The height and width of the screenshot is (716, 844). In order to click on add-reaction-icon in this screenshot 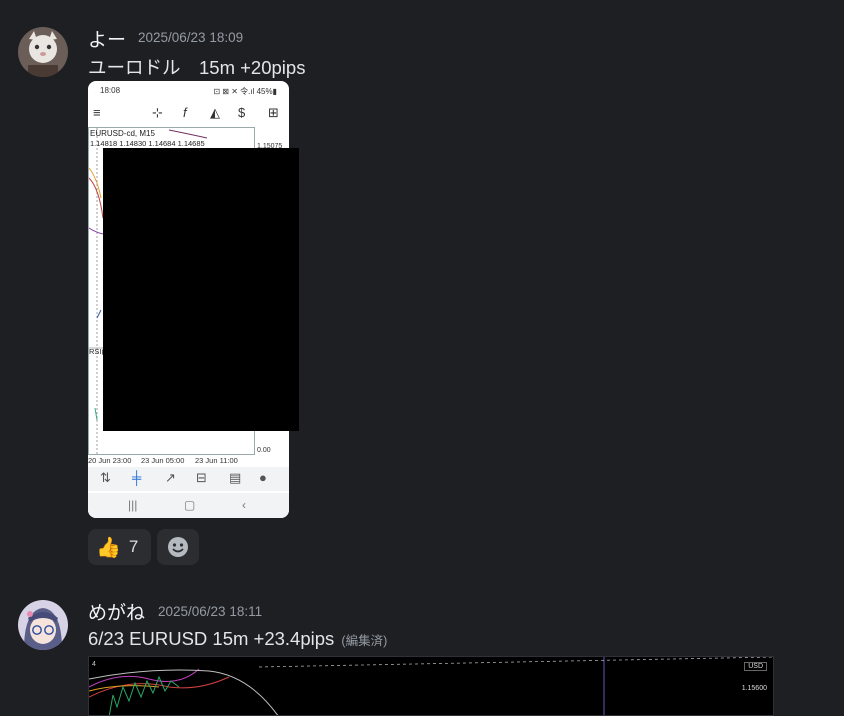, I will do `click(178, 547)`.